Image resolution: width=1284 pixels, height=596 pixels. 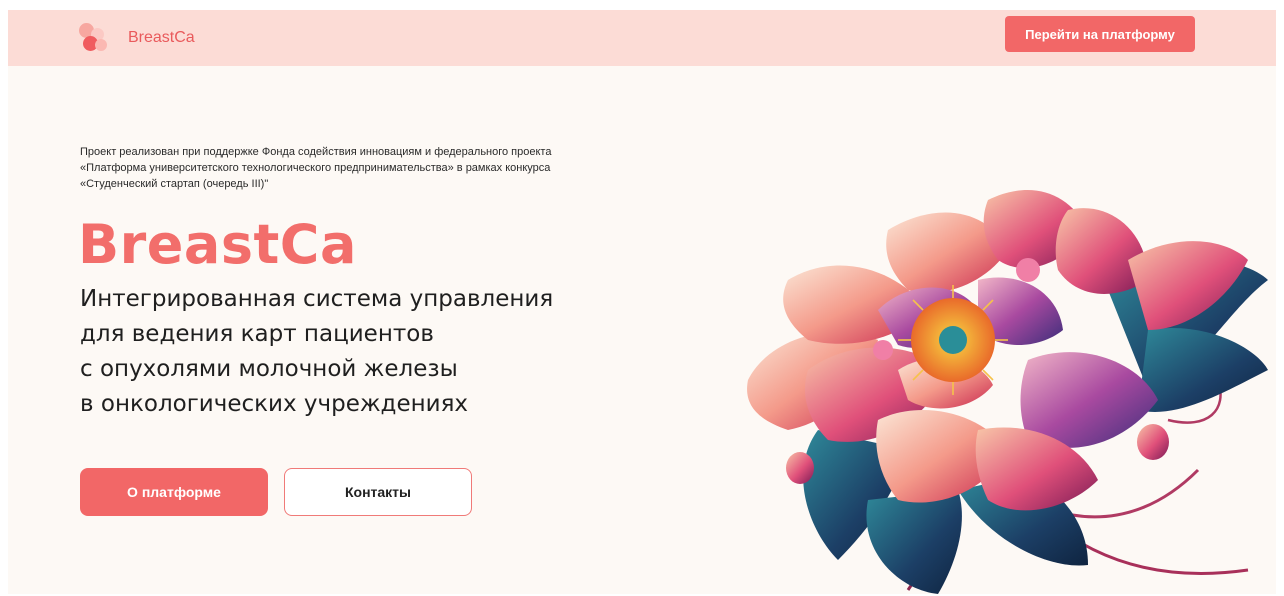 I want to click on logo-icon, so click(x=95, y=38).